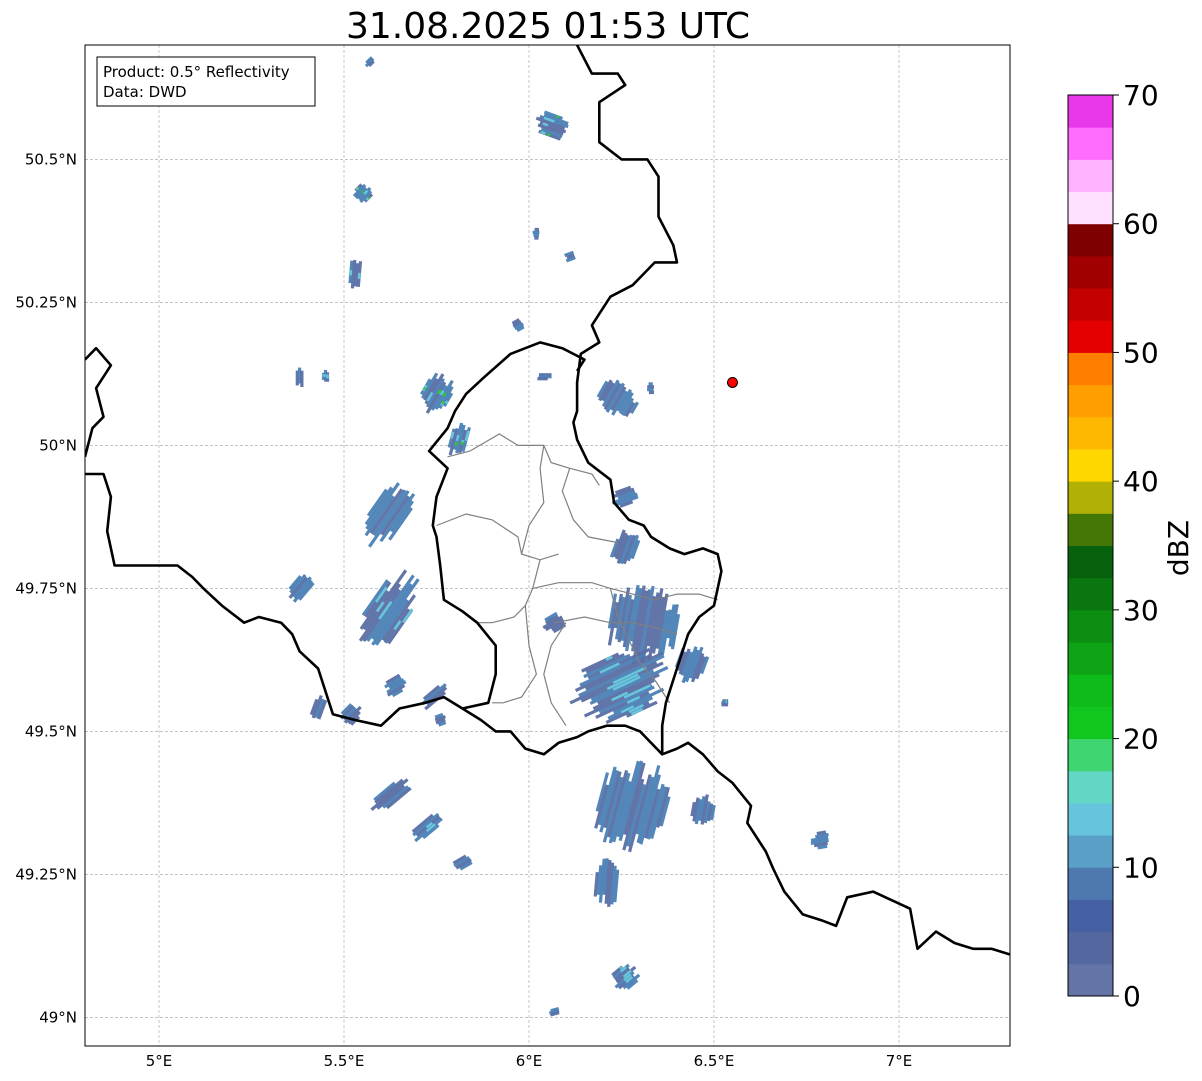 The image size is (1202, 1081). What do you see at coordinates (1141, 95) in the screenshot?
I see `colorbar-tick-label: 70` at bounding box center [1141, 95].